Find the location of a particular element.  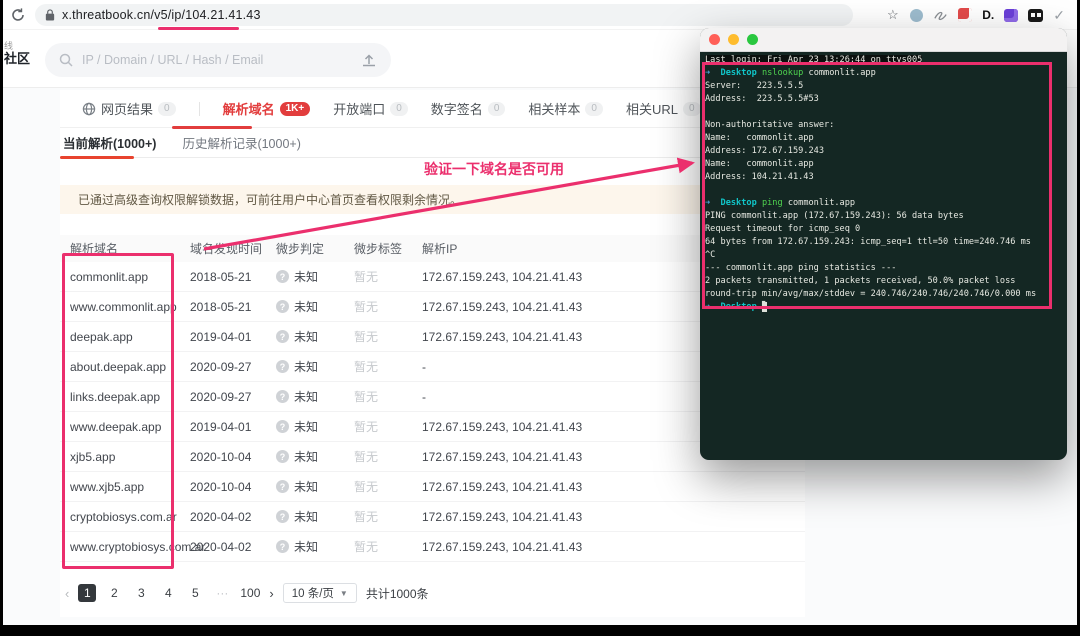

discovery-date-cell: 2020-09-27 is located at coordinates (221, 366).